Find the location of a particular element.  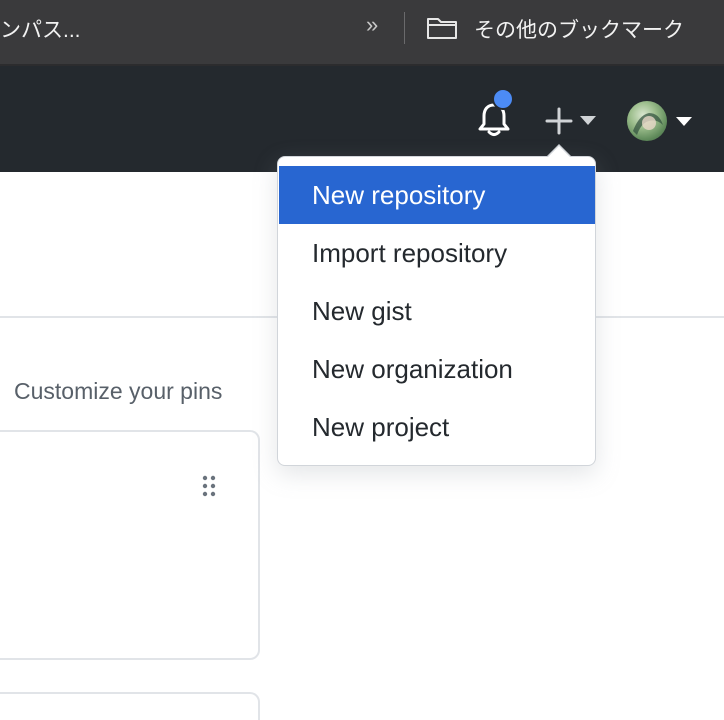

other-bookmarks-label: その他のブックマーク is located at coordinates (579, 29).